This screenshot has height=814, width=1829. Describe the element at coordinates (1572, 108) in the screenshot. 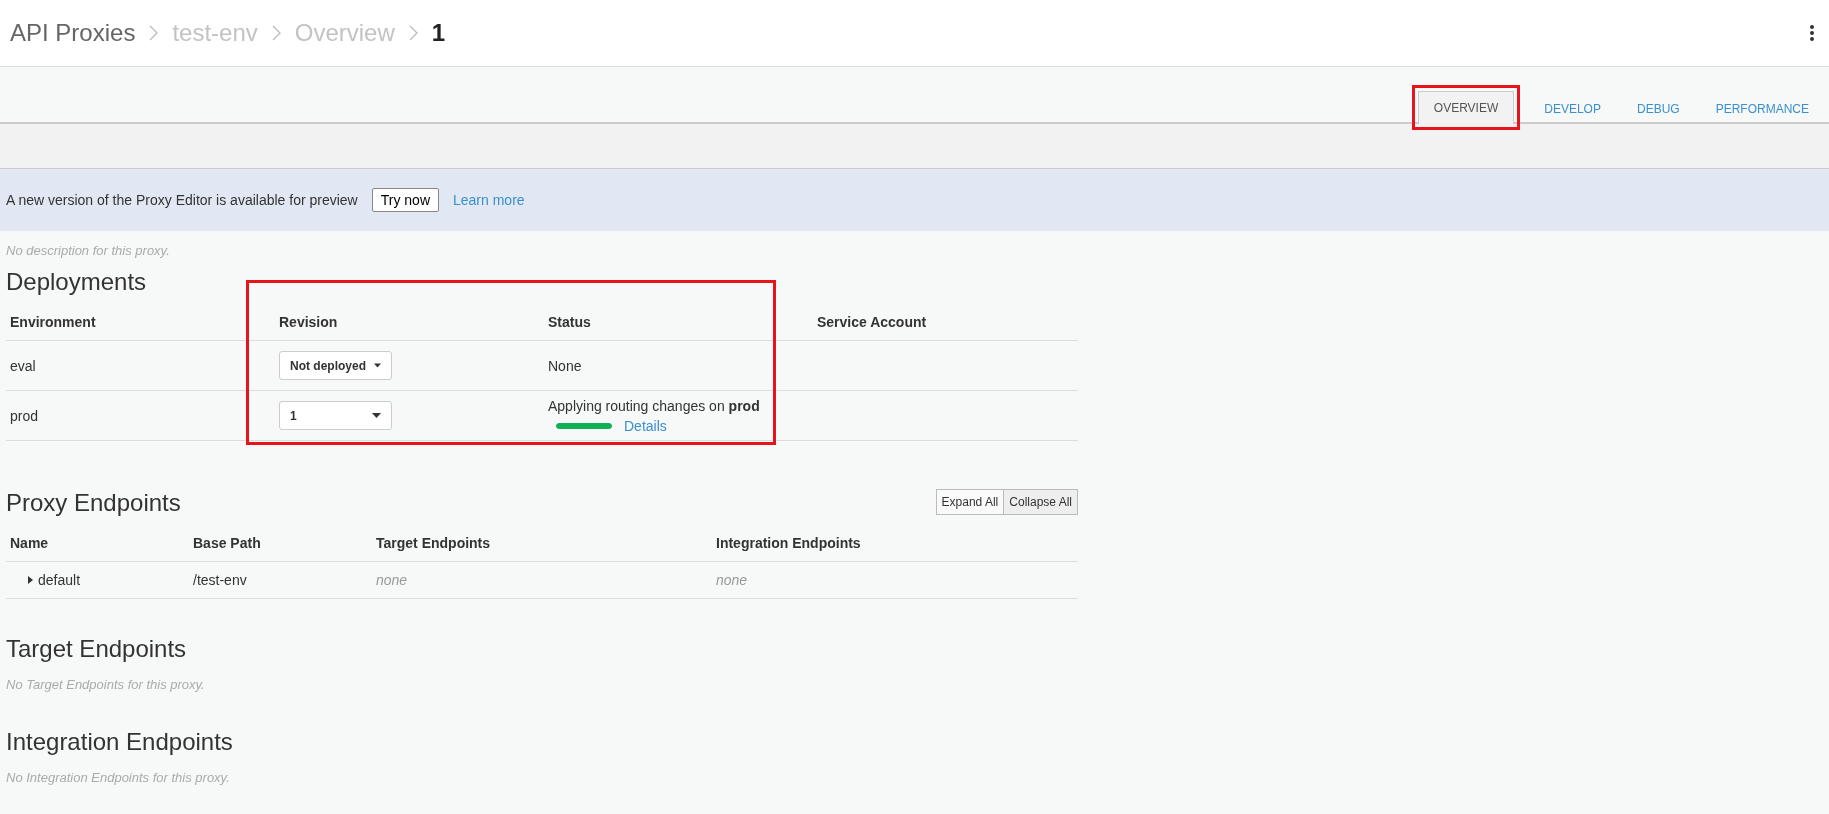

I see `tab: DEVELOP` at that location.